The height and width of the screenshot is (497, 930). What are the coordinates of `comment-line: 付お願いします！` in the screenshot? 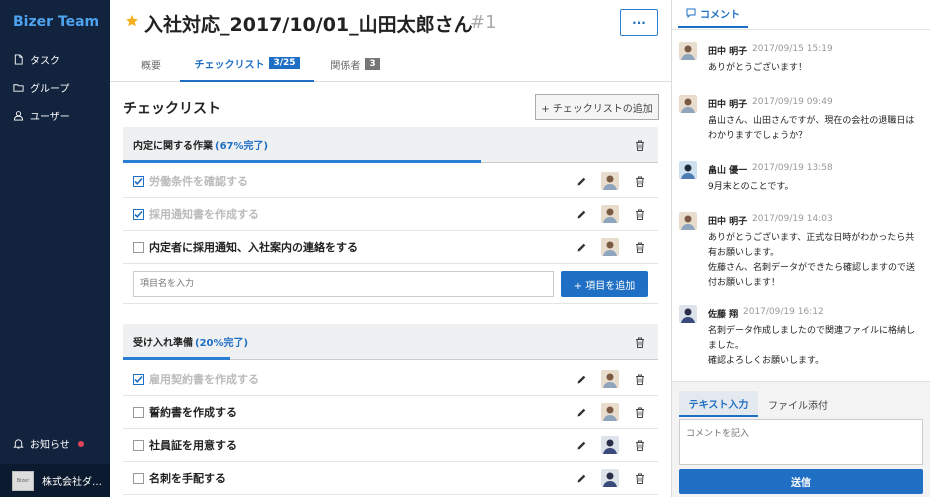 It's located at (744, 283).